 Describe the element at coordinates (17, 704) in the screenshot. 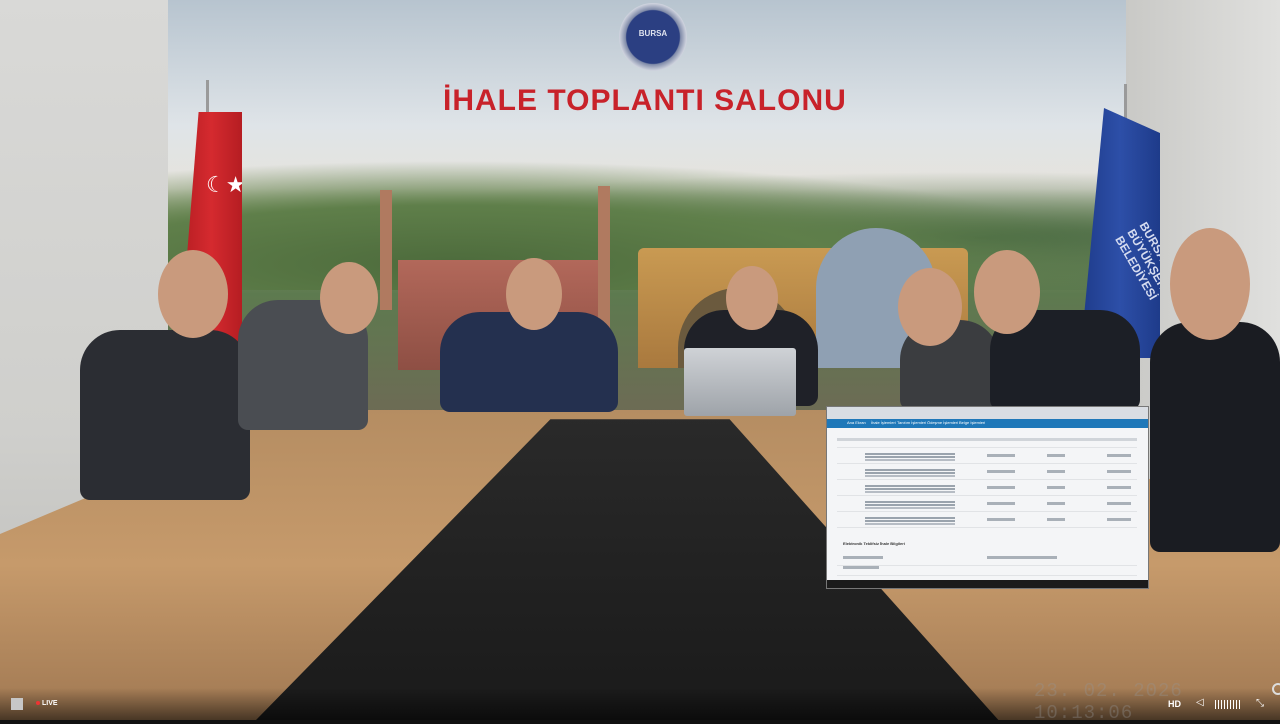

I see `stop-icon` at that location.